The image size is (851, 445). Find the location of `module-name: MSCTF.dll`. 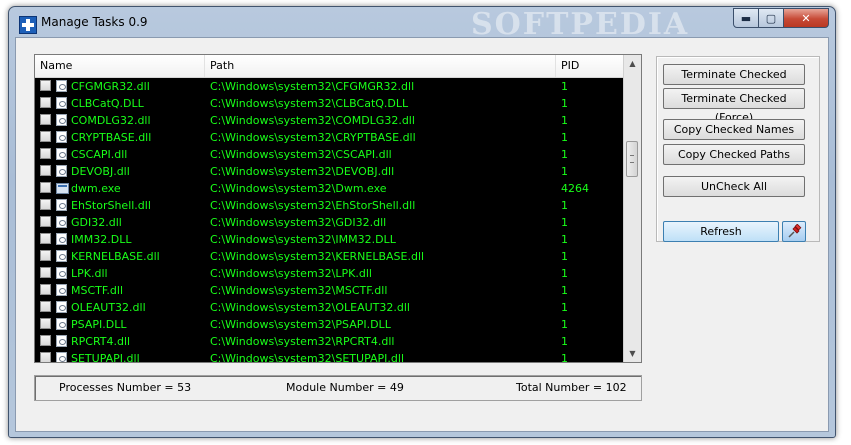

module-name: MSCTF.dll is located at coordinates (97, 290).